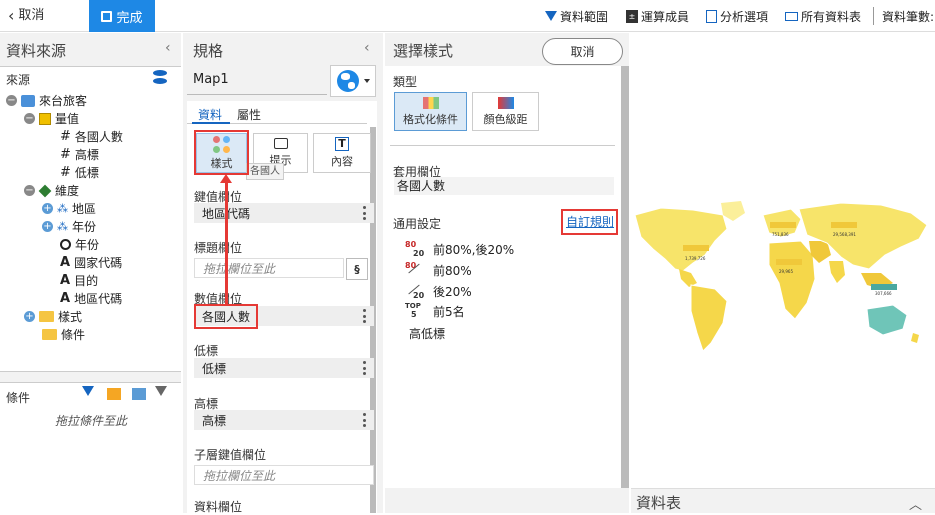 The height and width of the screenshot is (515, 935). I want to click on style-scrollbar, so click(625, 277).